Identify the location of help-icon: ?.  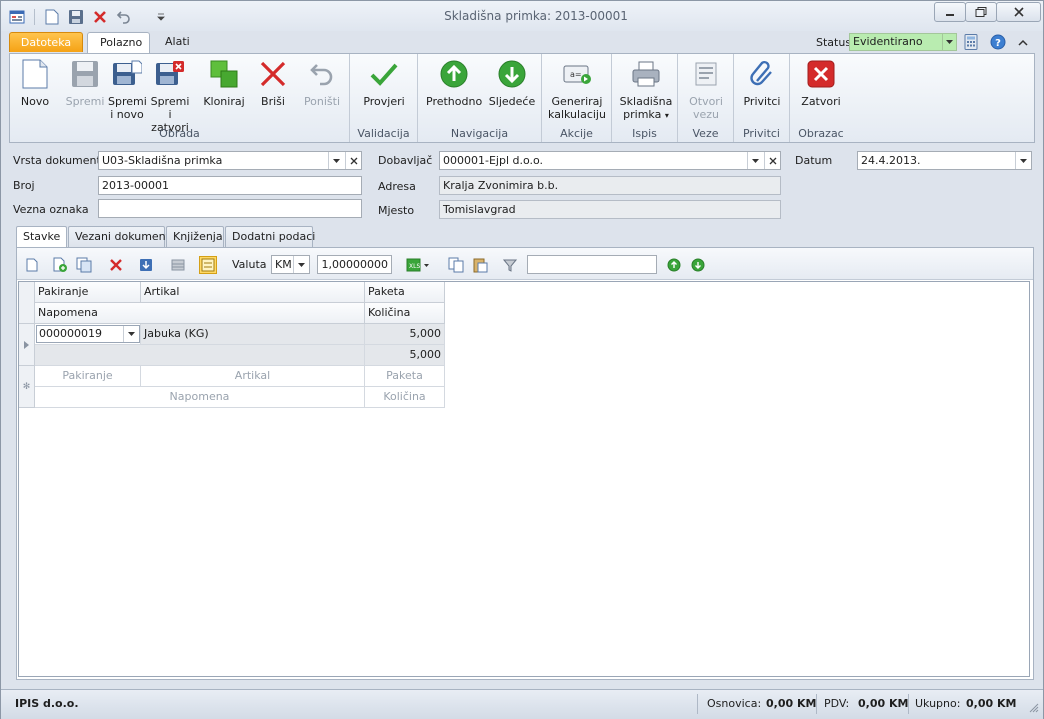
(998, 43).